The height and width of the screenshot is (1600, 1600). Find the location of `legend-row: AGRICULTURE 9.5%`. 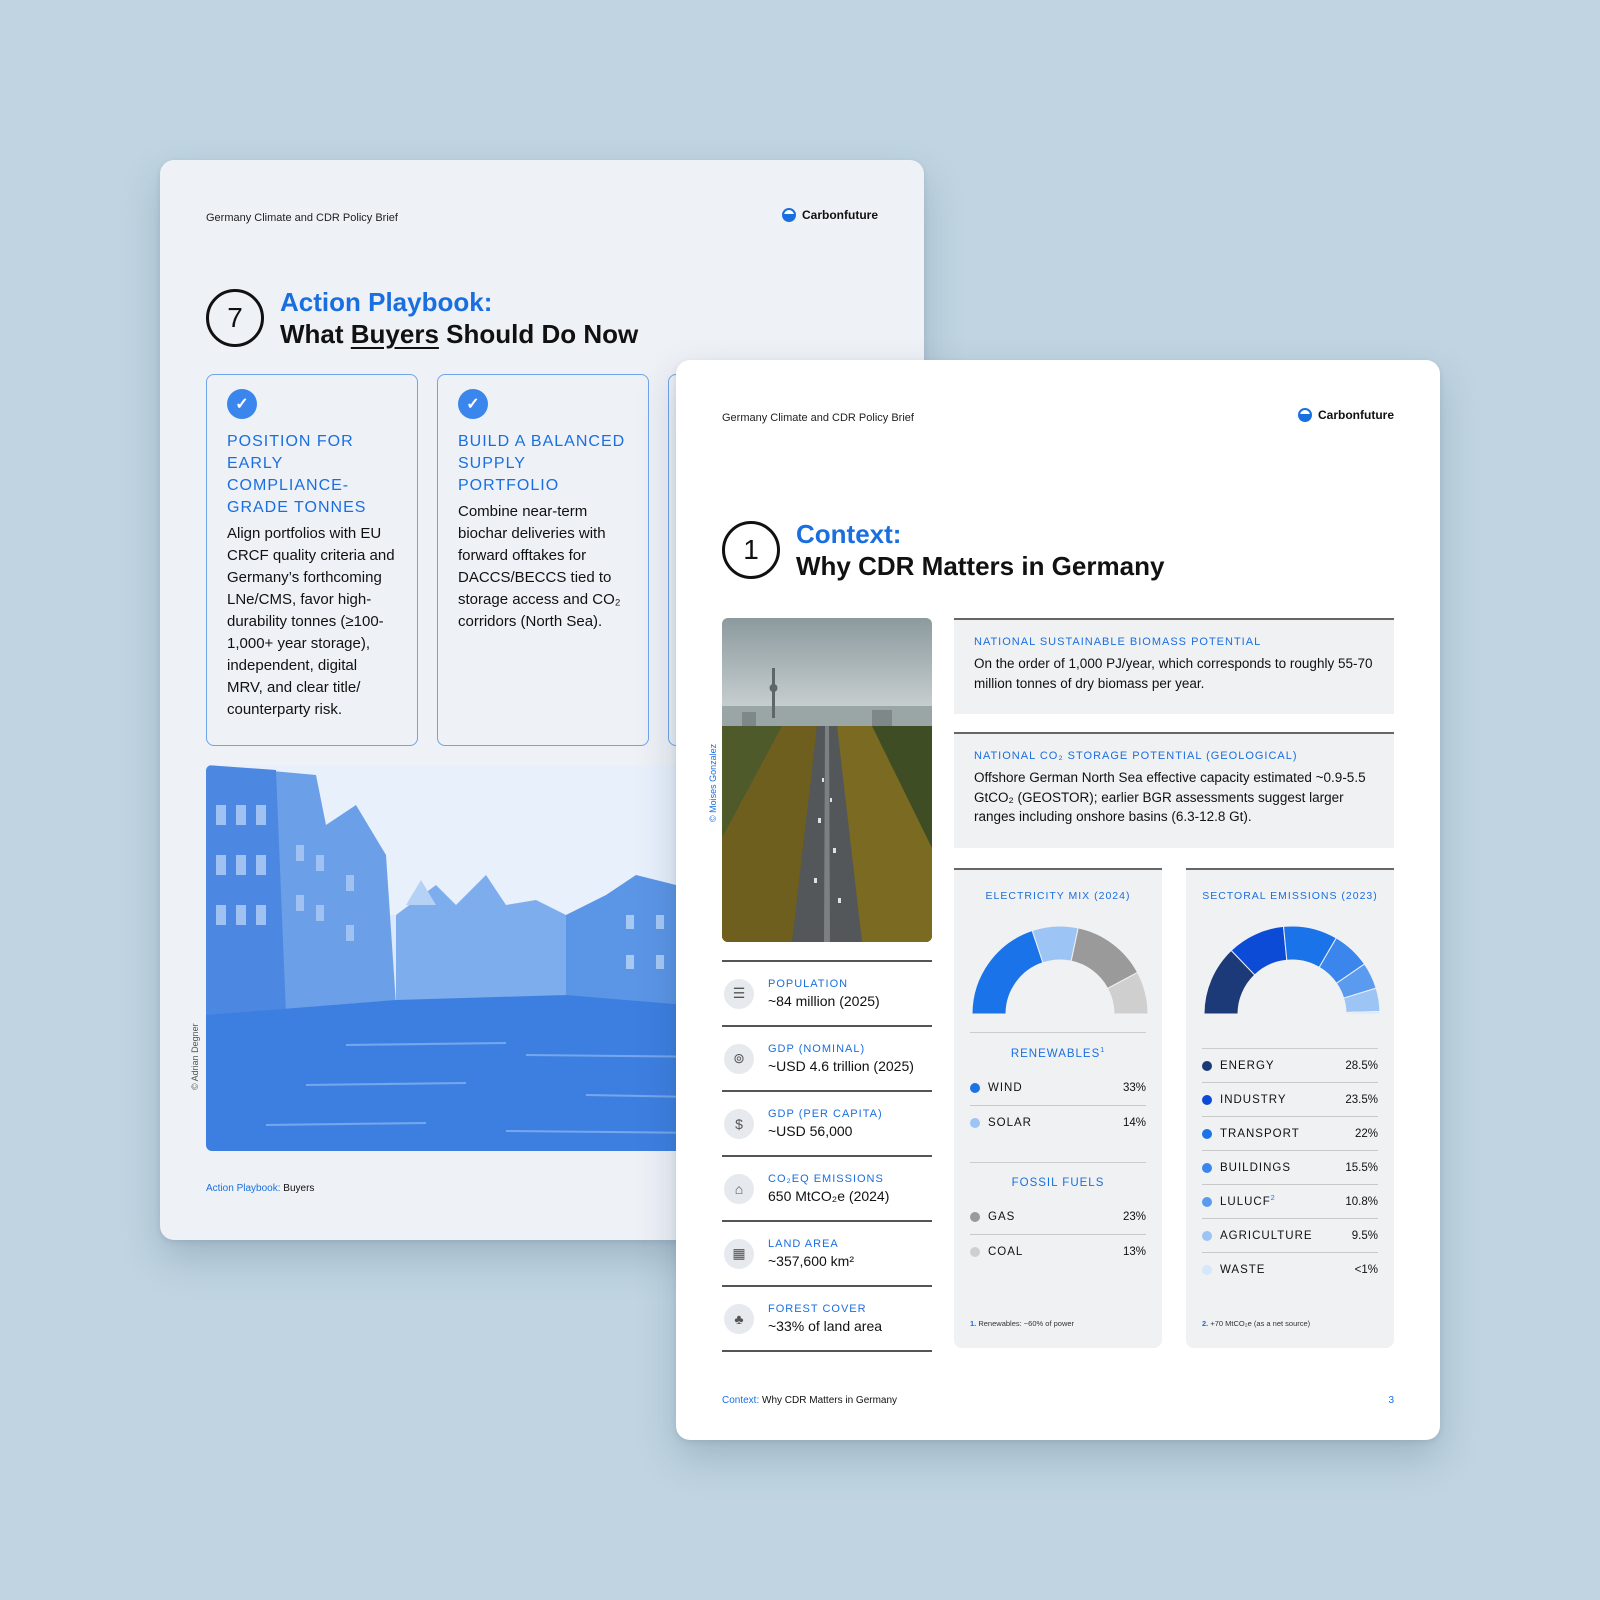

legend-row: AGRICULTURE 9.5% is located at coordinates (1290, 1236).